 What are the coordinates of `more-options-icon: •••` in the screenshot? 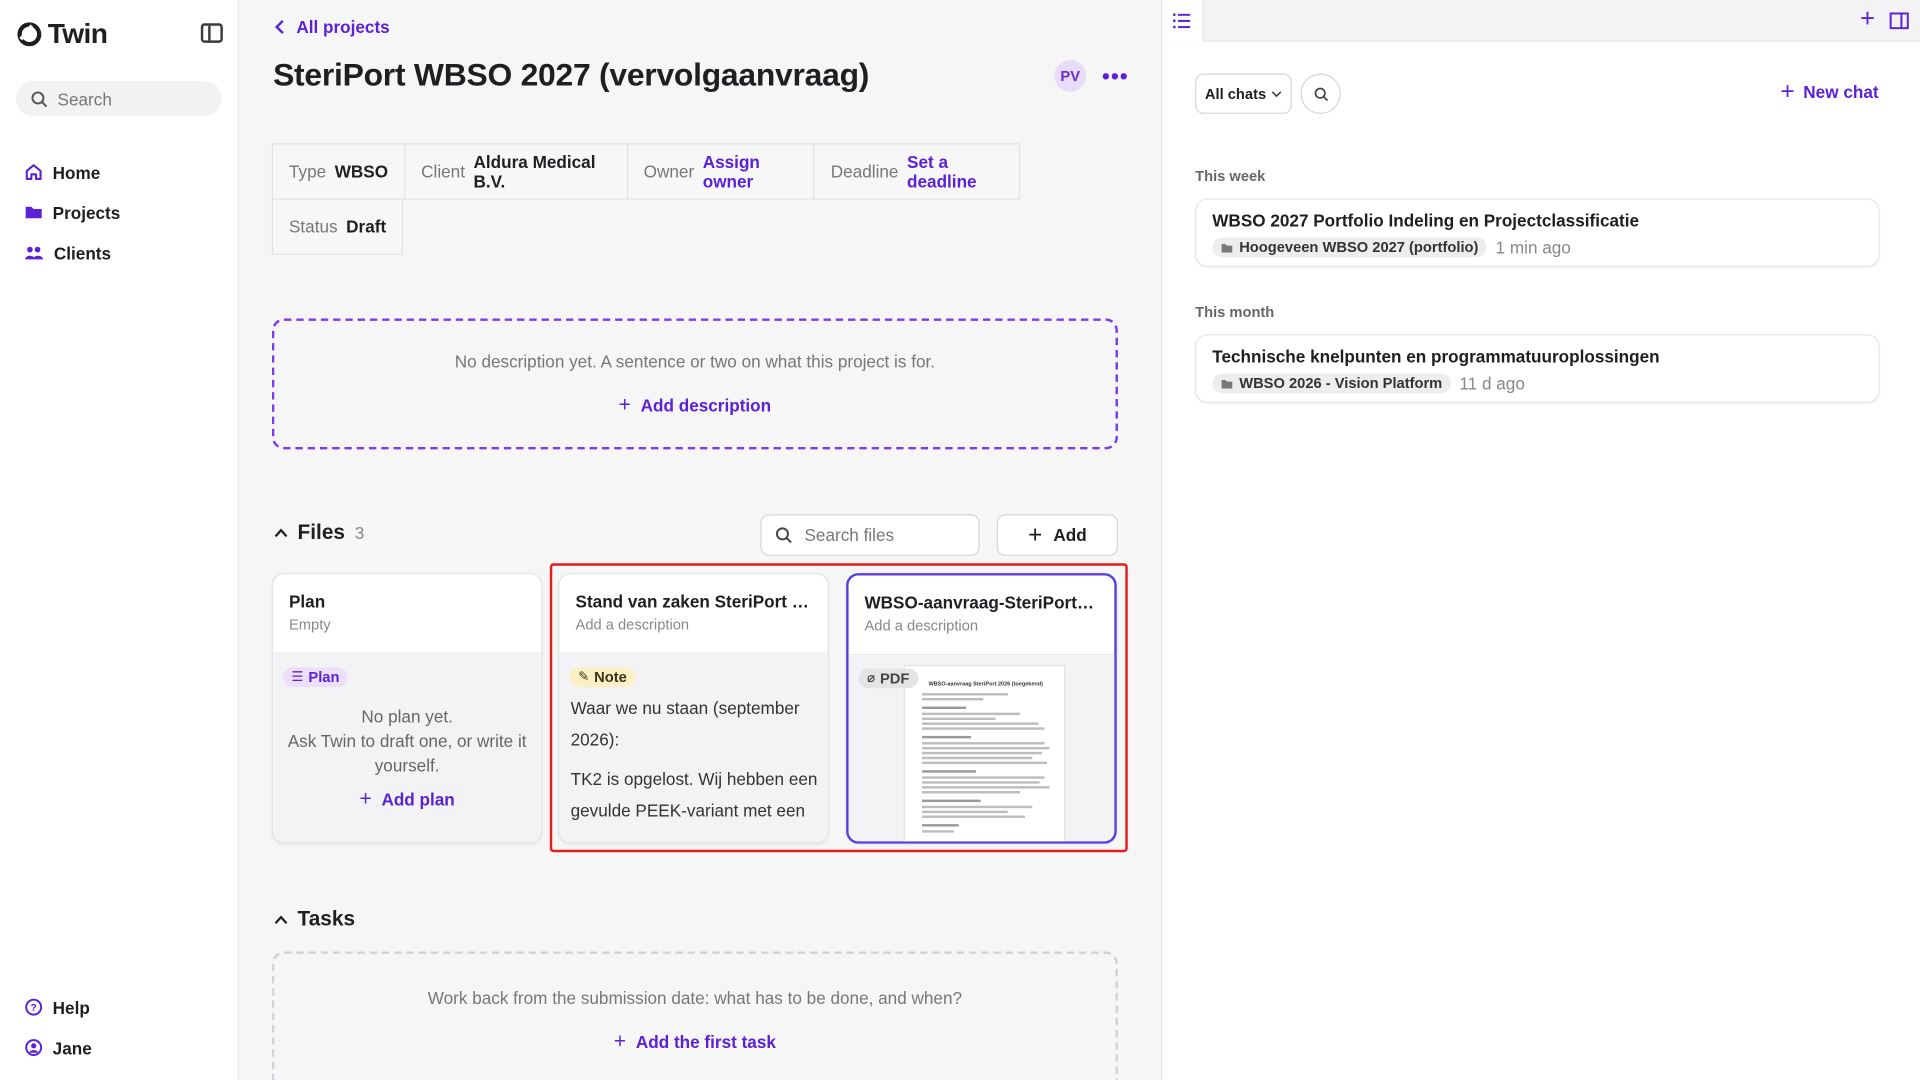 It's located at (1115, 77).